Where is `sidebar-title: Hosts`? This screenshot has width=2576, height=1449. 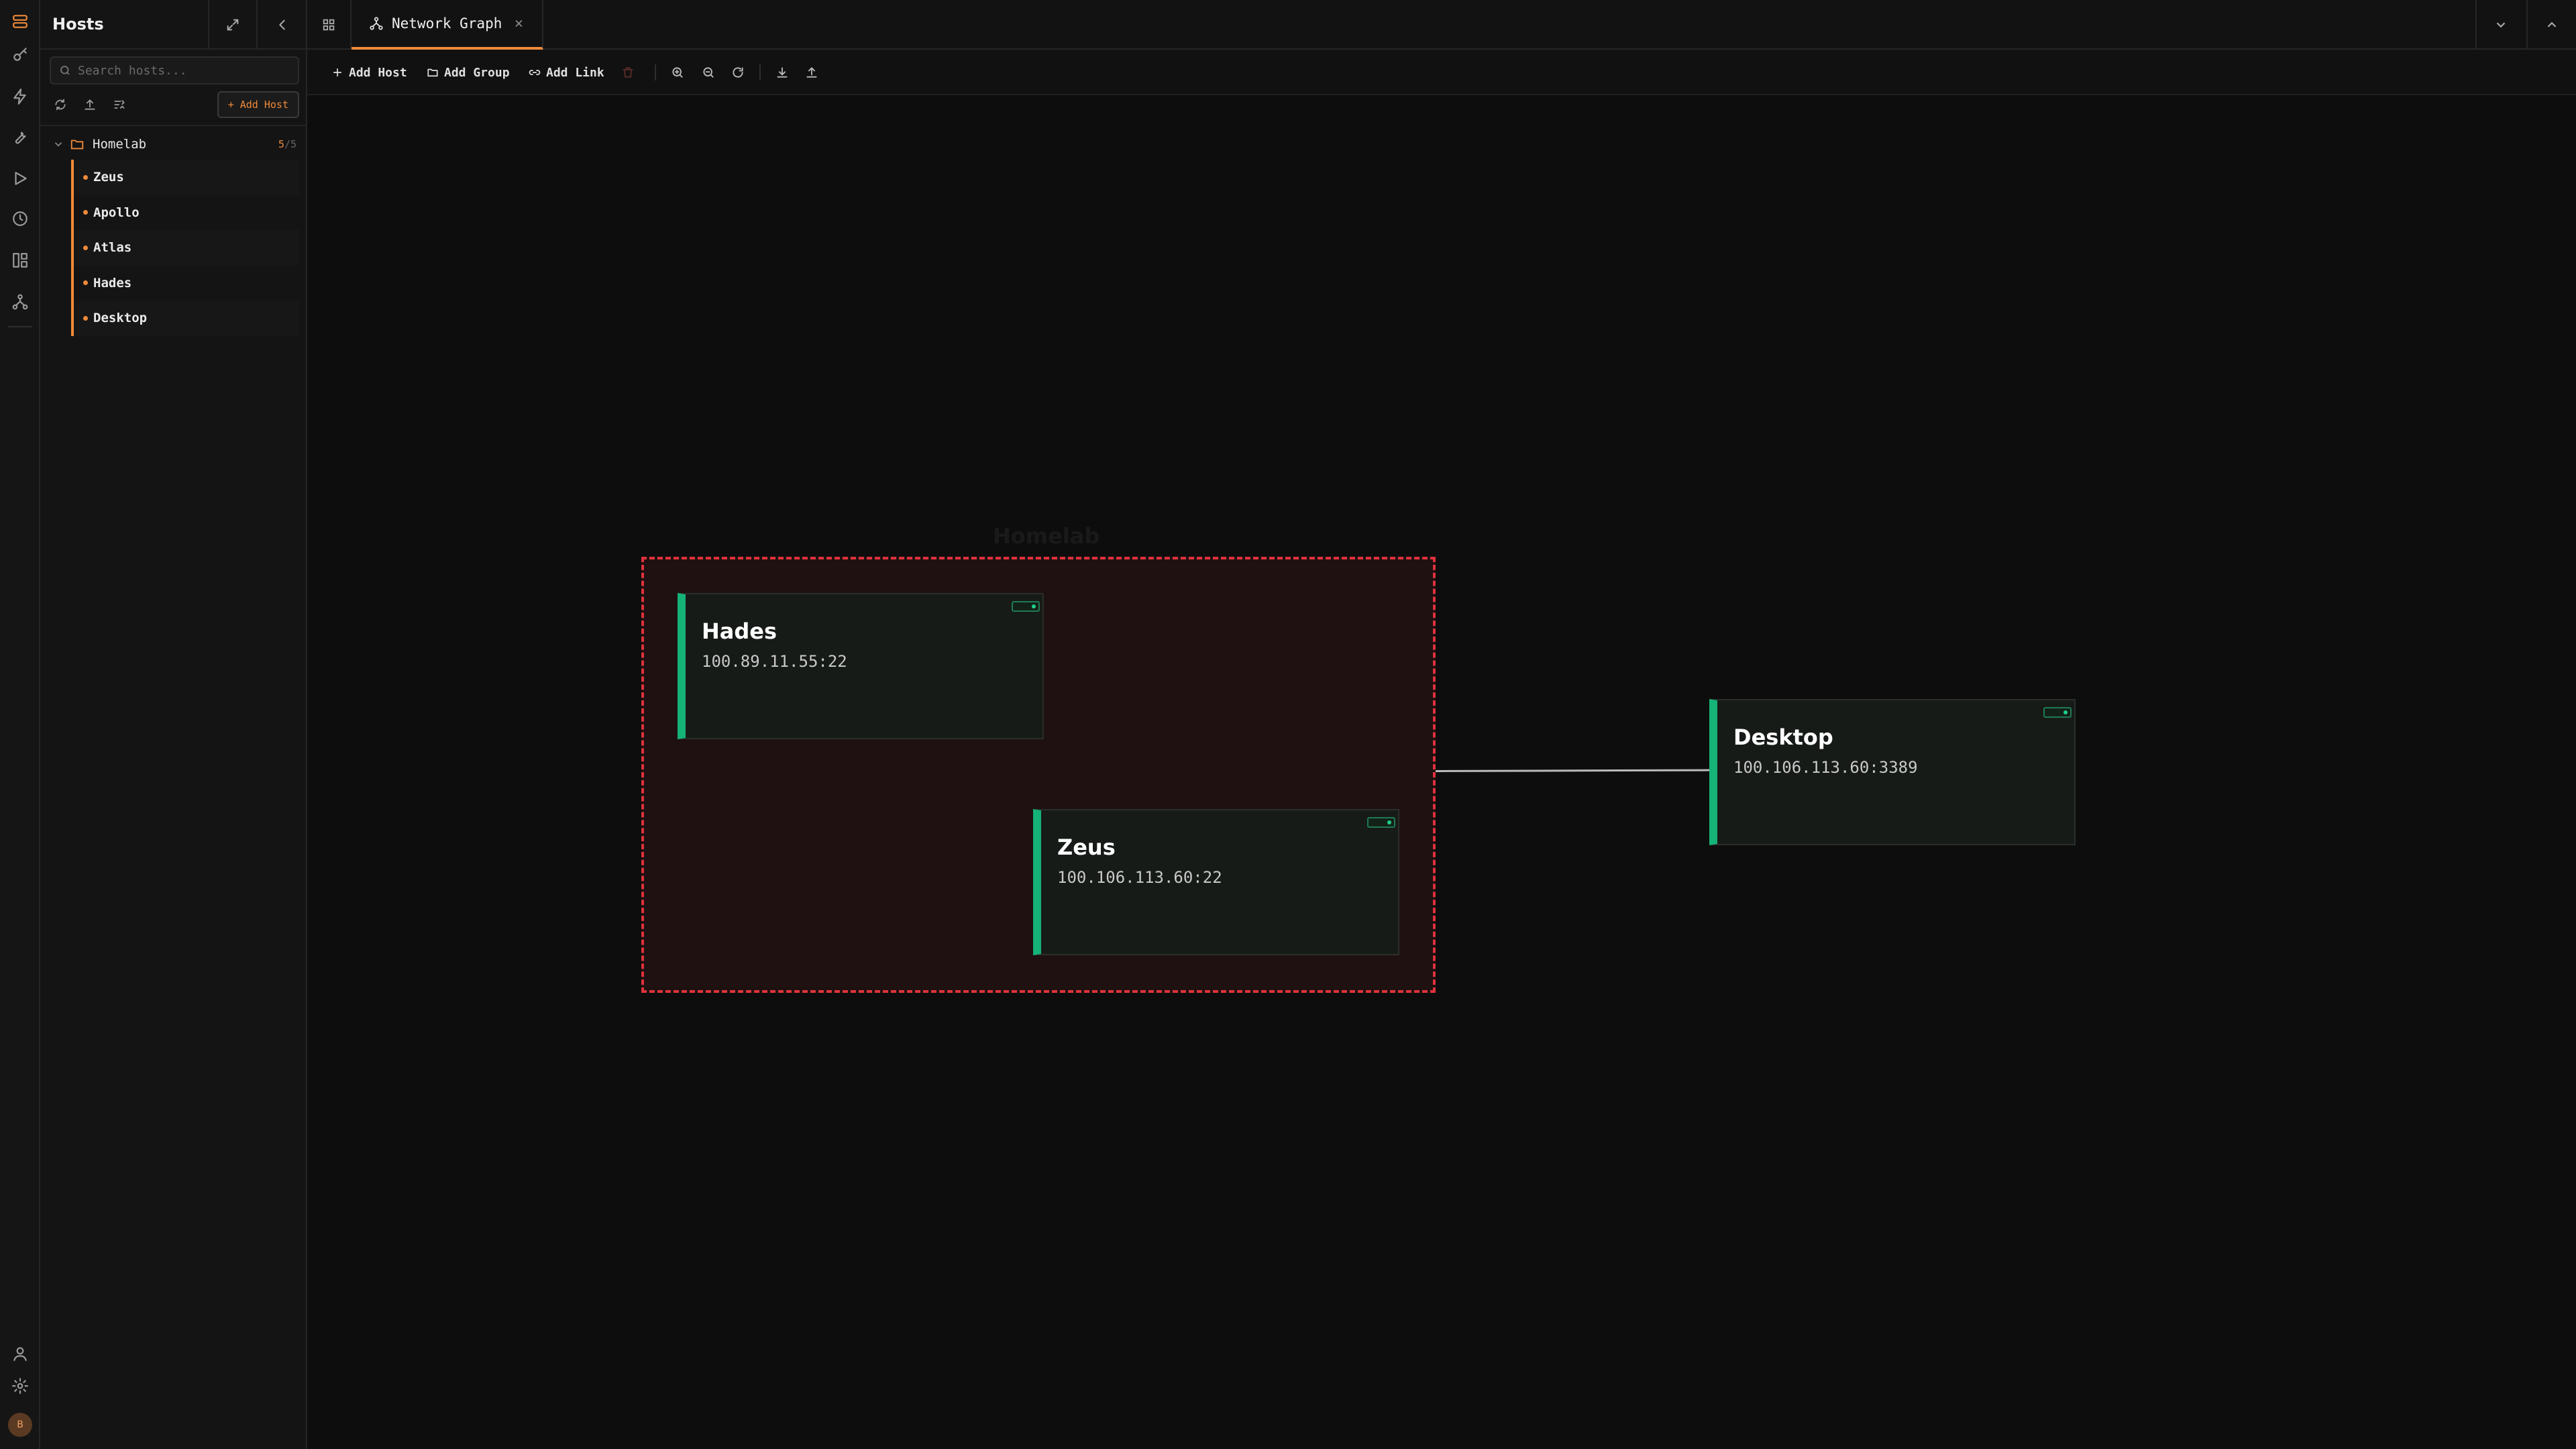
sidebar-title: Hosts is located at coordinates (78, 24).